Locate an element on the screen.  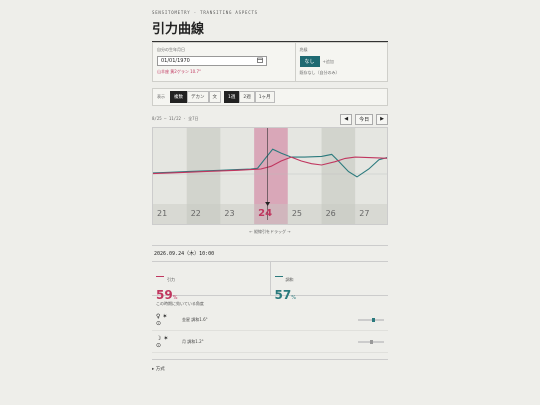
pull-value: 59% is located at coordinates (167, 295).